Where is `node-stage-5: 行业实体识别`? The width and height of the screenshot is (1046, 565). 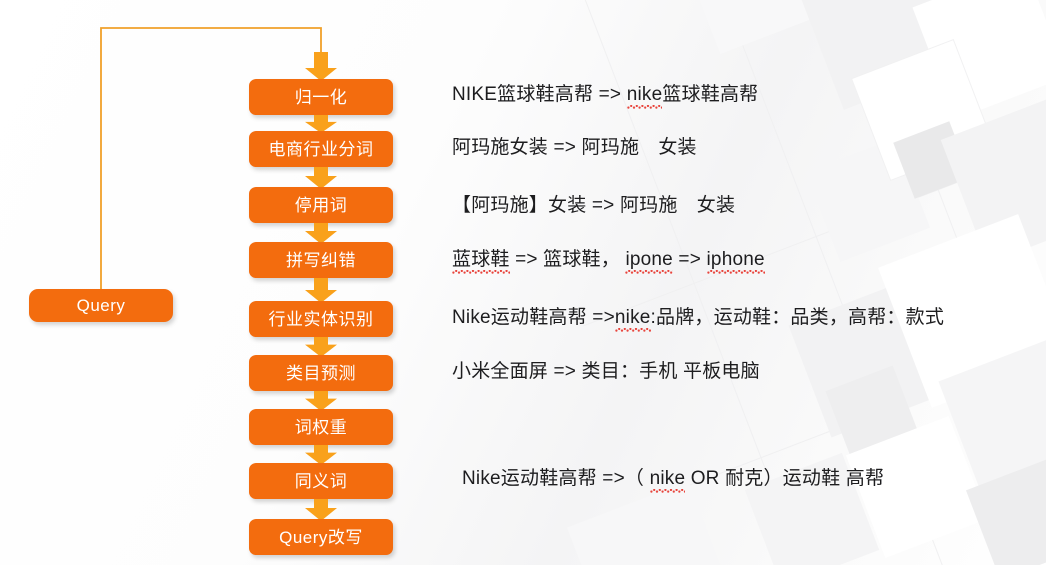
node-stage-5: 行业实体识别 is located at coordinates (321, 319).